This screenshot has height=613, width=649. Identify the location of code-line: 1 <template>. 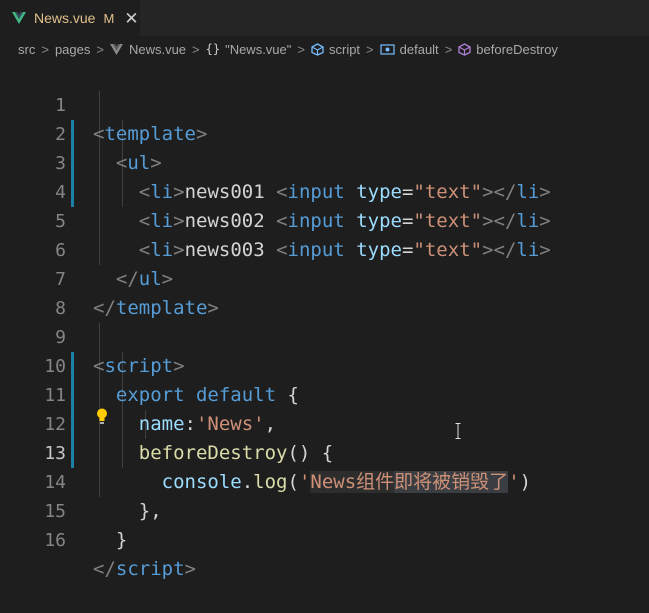
(324, 103).